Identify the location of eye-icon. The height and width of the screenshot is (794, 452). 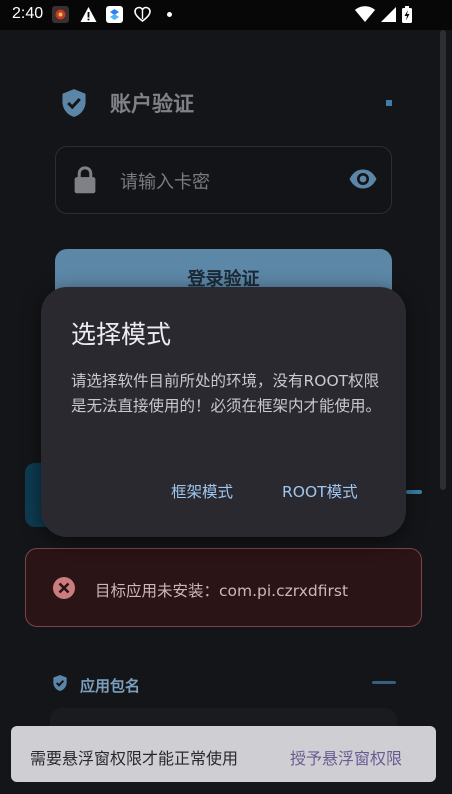
(363, 179).